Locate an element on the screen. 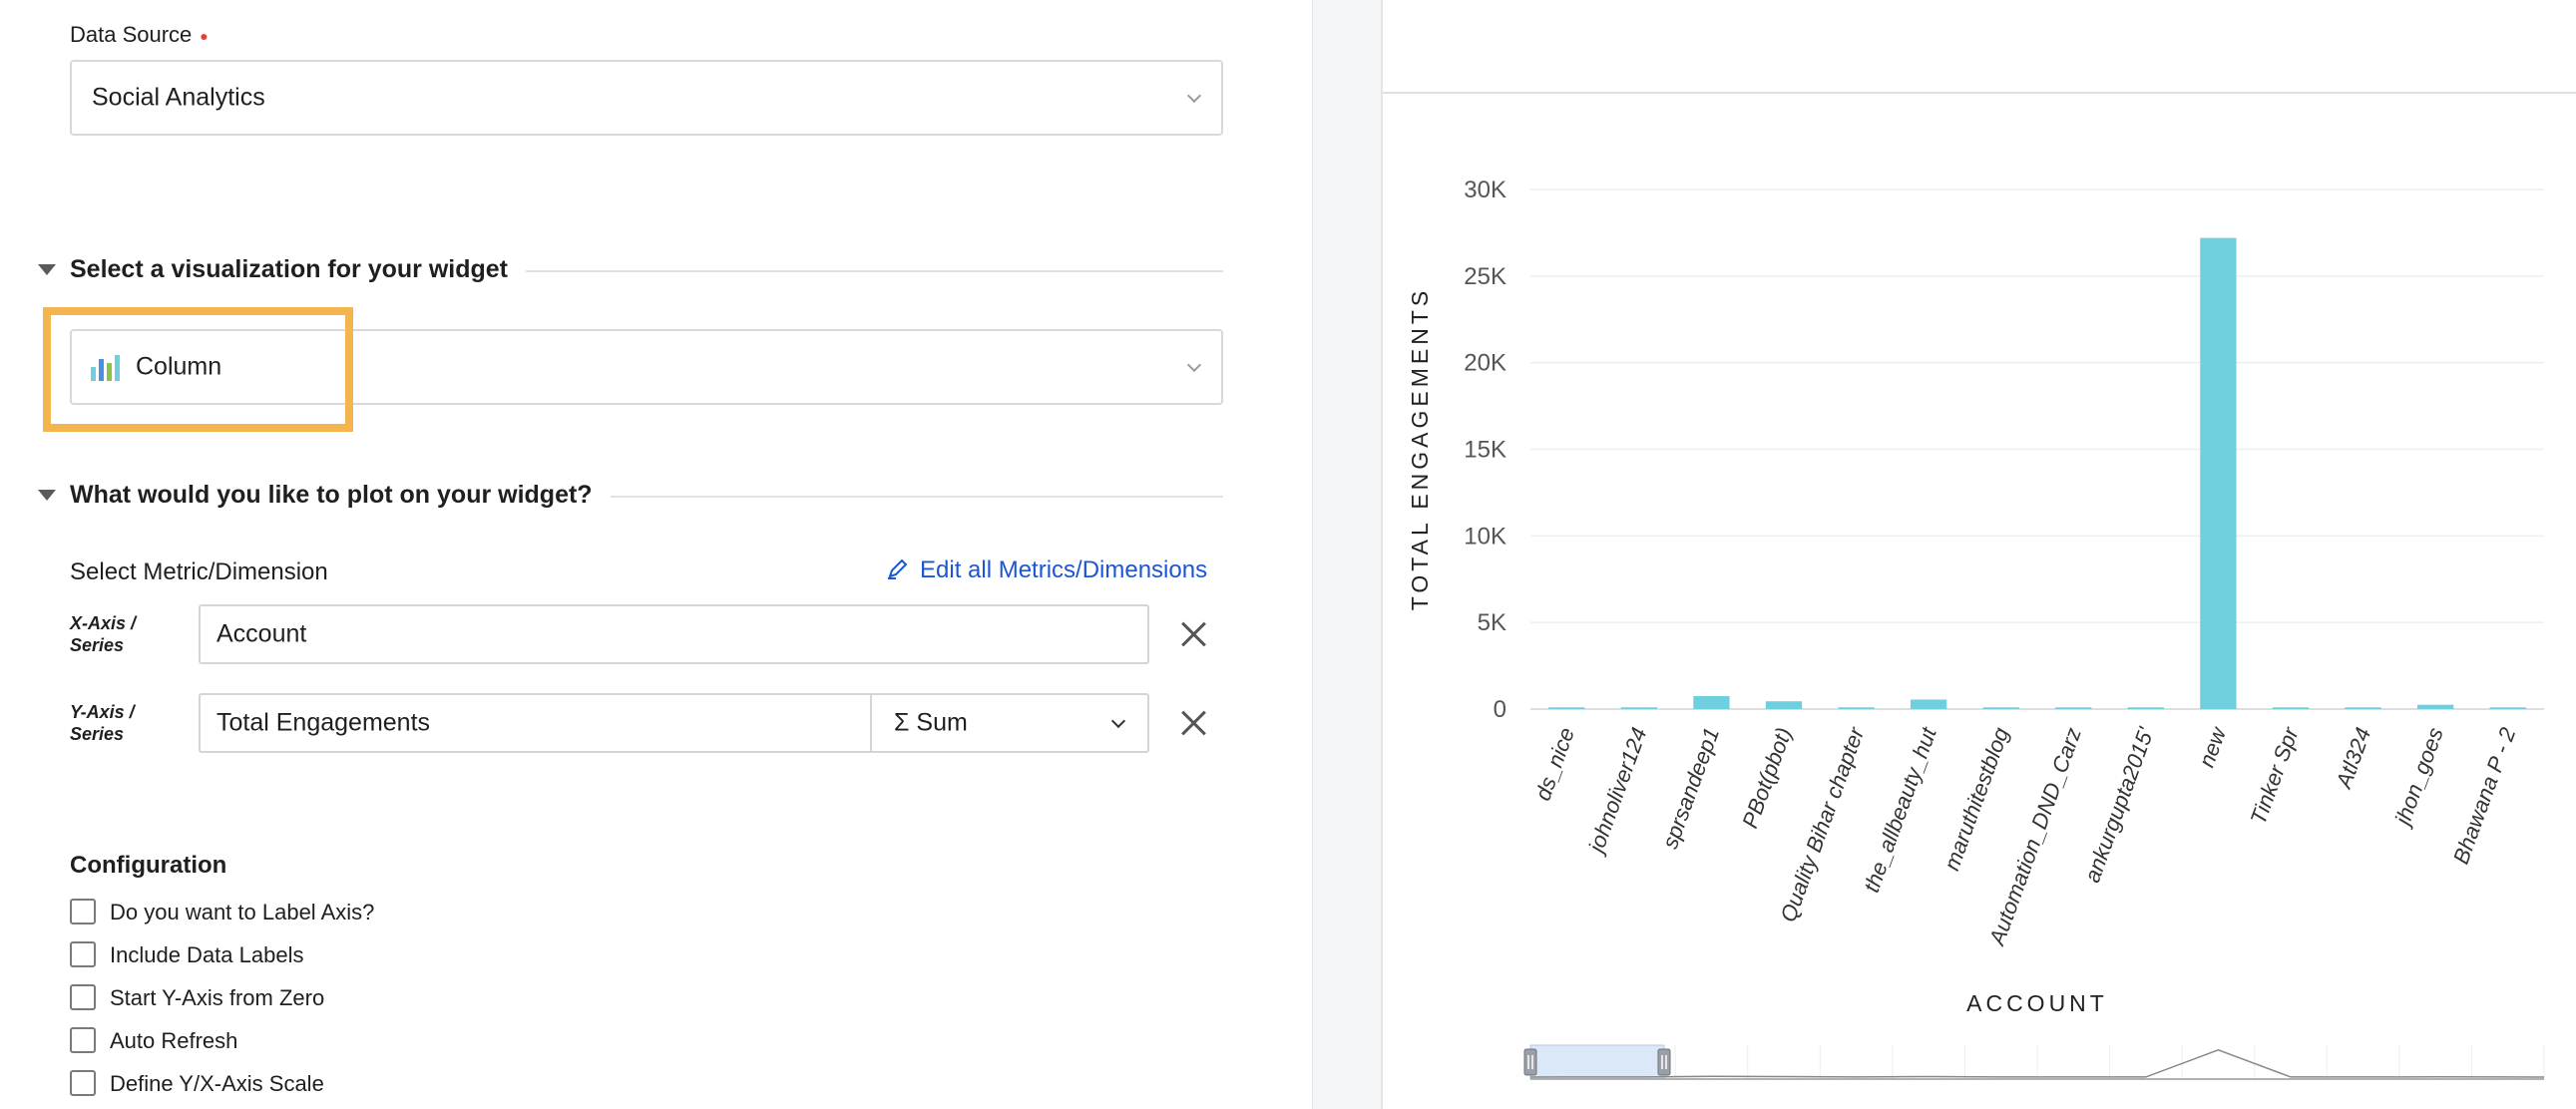 The height and width of the screenshot is (1109, 2576). y-axis-label: Y-Axis / Series is located at coordinates (103, 723).